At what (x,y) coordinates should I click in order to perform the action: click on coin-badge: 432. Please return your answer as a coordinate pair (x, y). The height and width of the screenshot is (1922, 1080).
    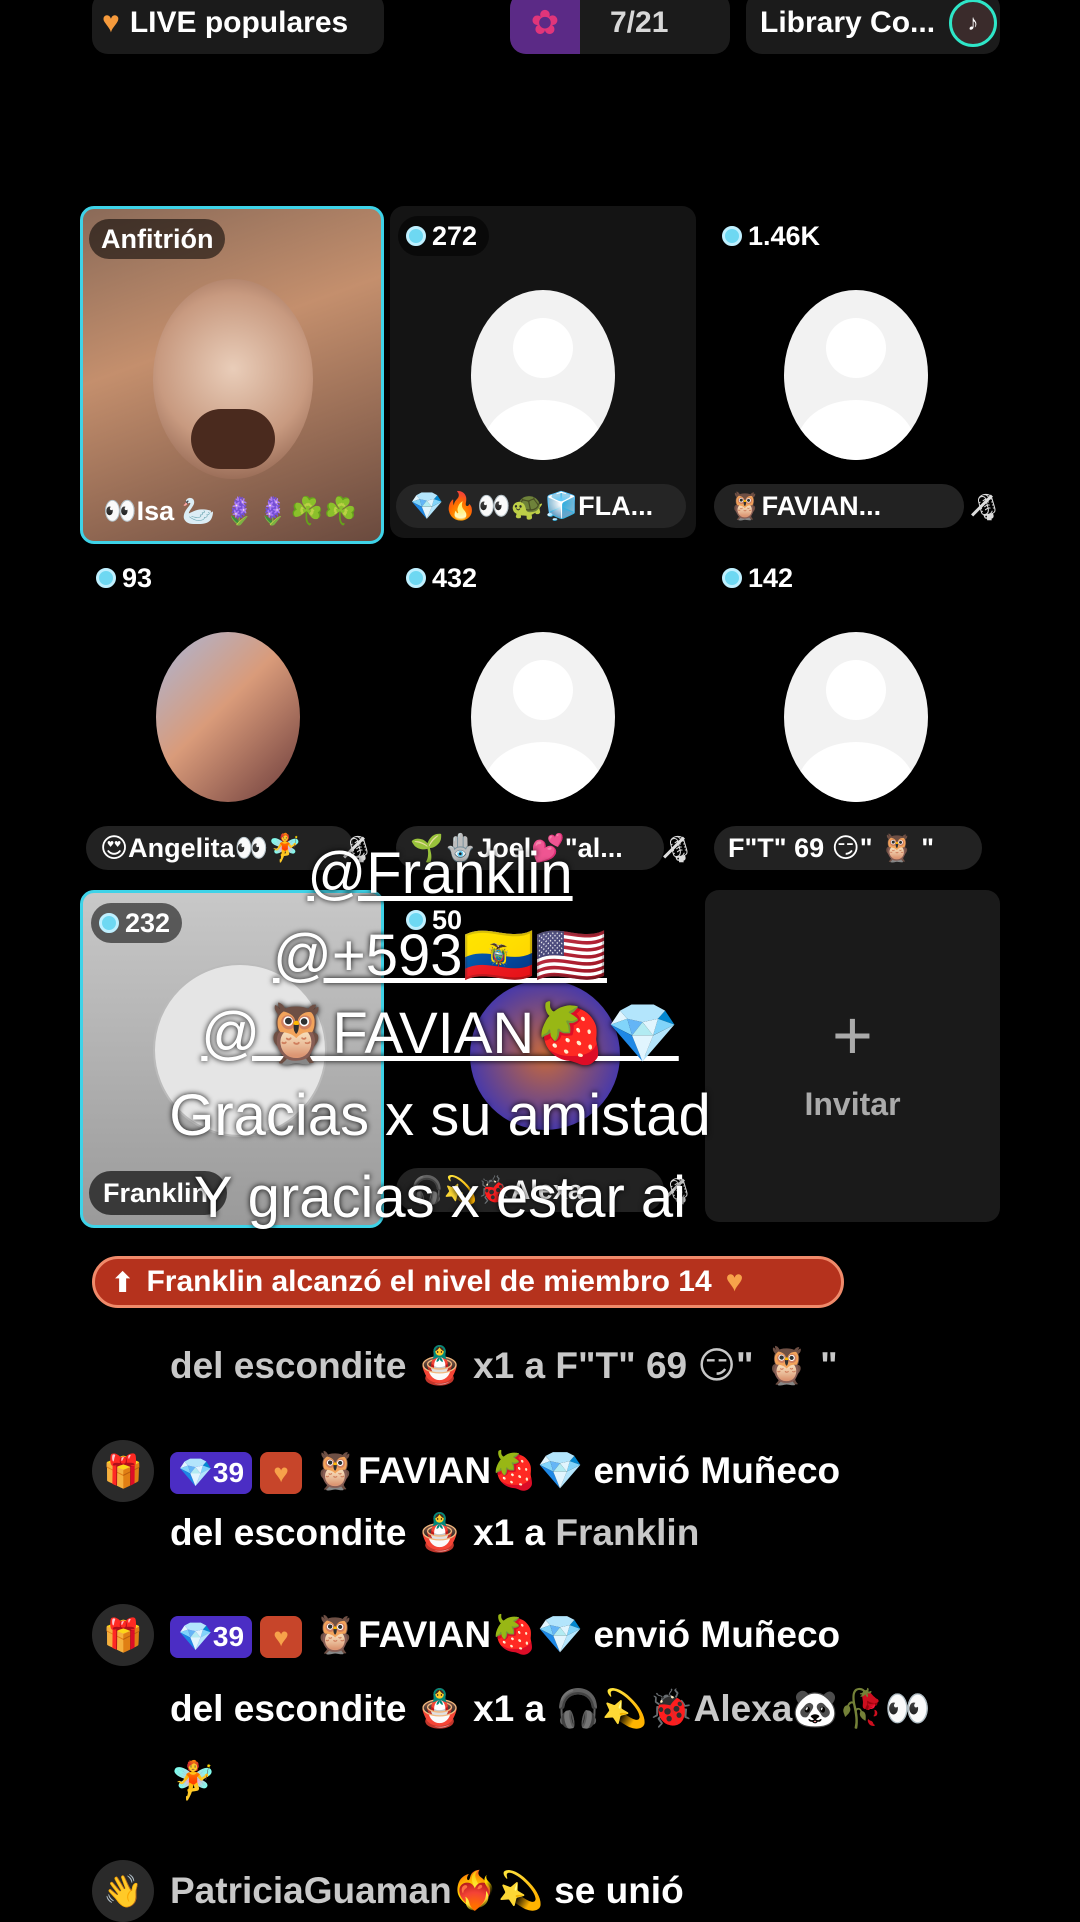
    Looking at the image, I should click on (444, 578).